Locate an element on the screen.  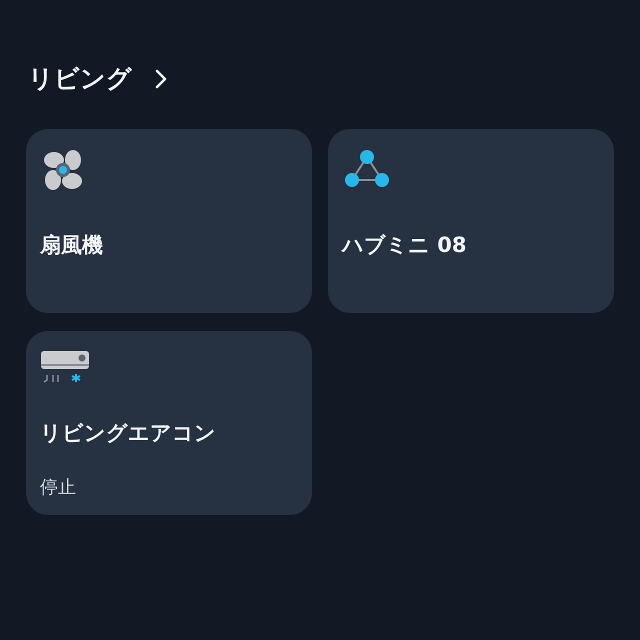
device-card: リビングエアコン 停止 is located at coordinates (169, 423).